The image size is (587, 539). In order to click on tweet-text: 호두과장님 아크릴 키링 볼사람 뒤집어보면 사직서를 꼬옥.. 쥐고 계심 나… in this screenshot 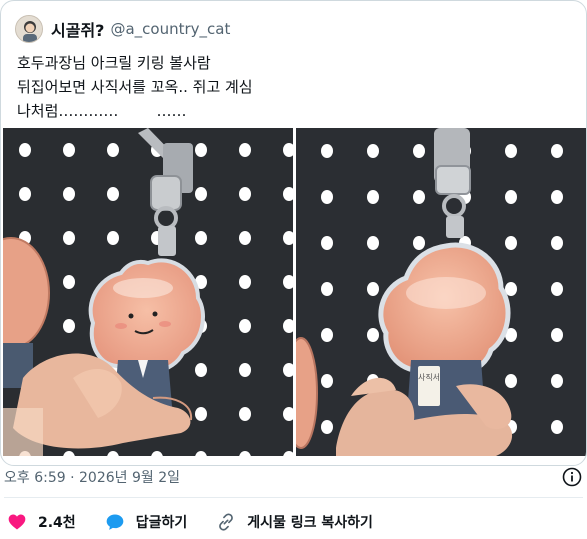, I will do `click(135, 87)`.